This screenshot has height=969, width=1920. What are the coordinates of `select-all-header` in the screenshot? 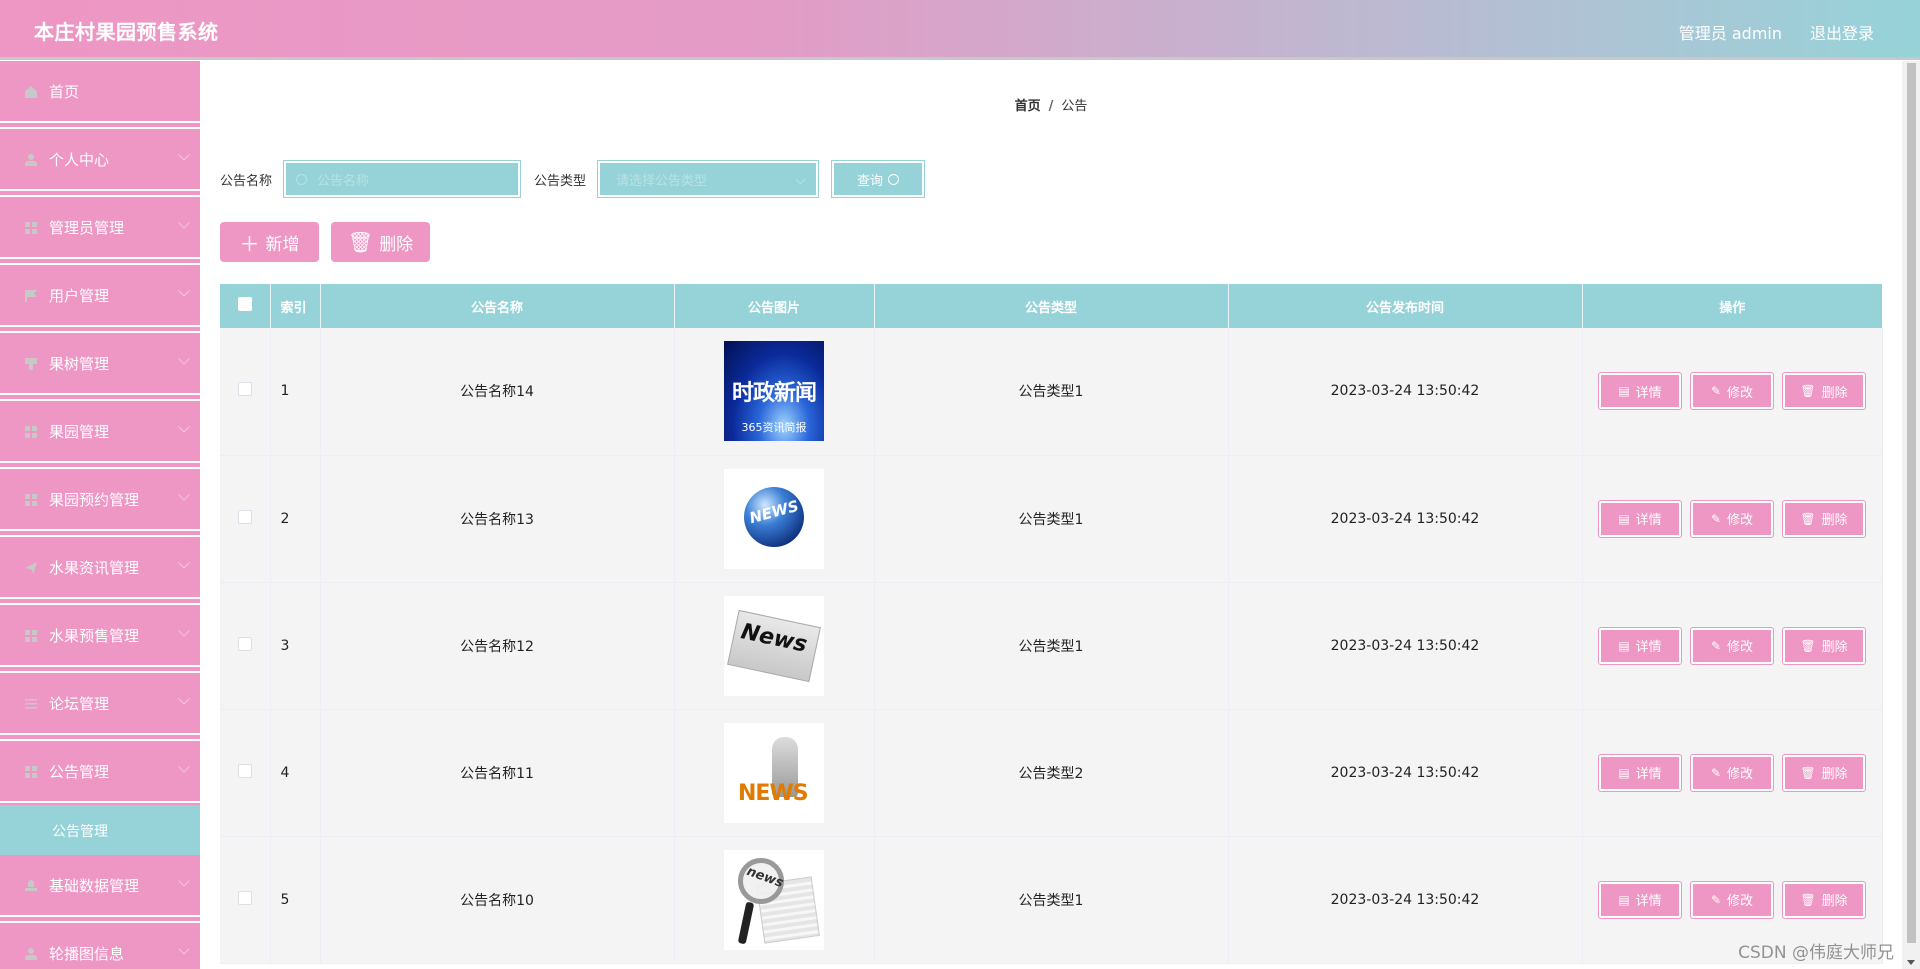 It's located at (245, 306).